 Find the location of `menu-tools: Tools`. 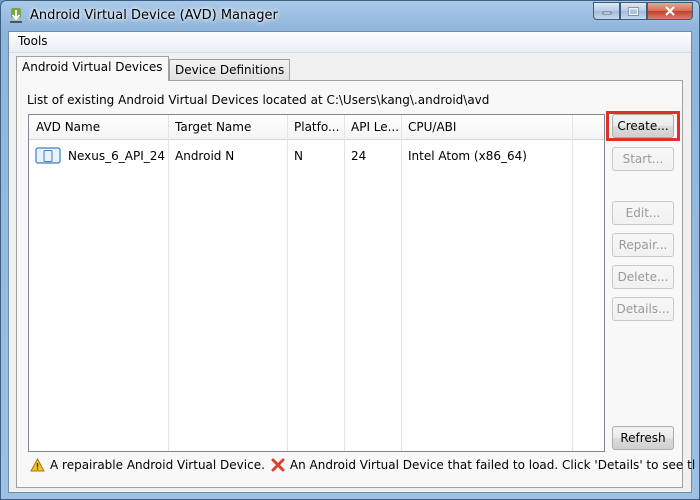

menu-tools: Tools is located at coordinates (33, 41).